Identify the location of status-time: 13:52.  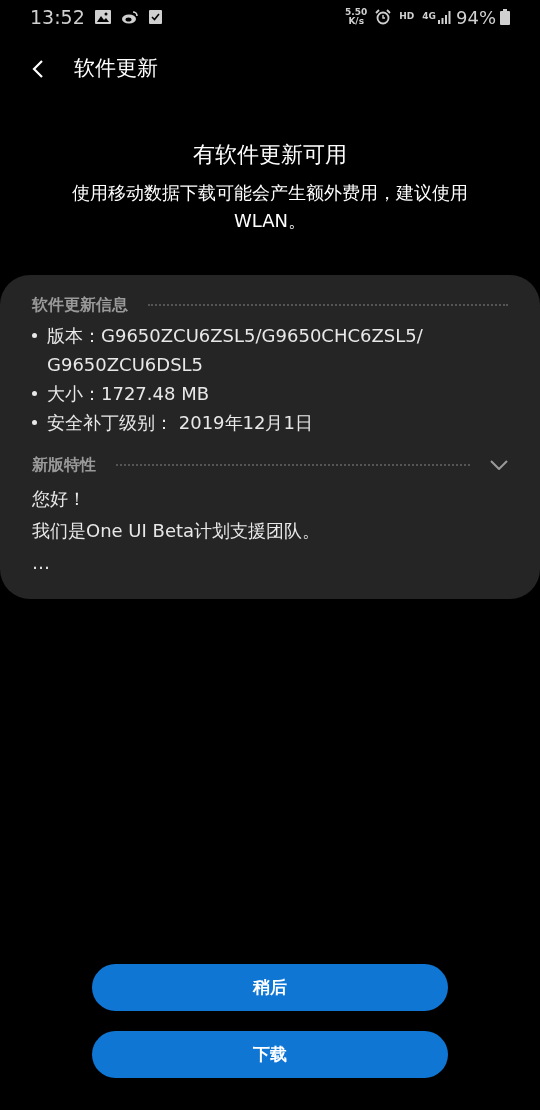
(57, 17).